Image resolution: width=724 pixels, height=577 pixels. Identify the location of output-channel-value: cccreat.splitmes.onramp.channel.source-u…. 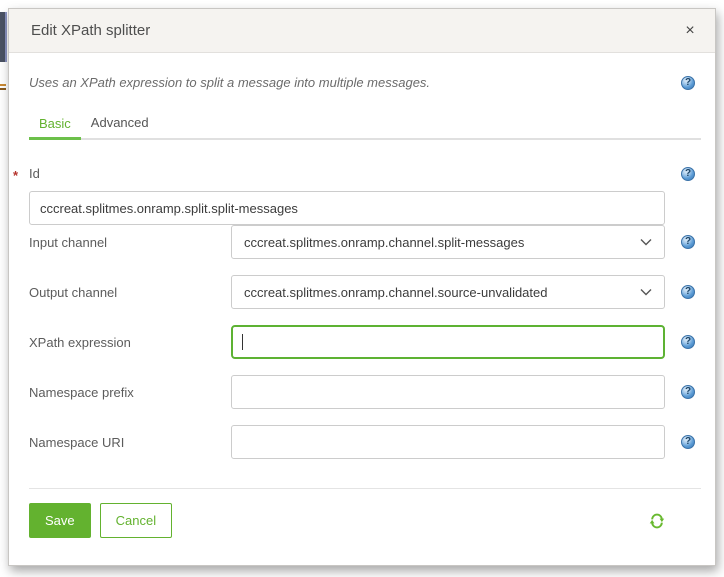
(396, 292).